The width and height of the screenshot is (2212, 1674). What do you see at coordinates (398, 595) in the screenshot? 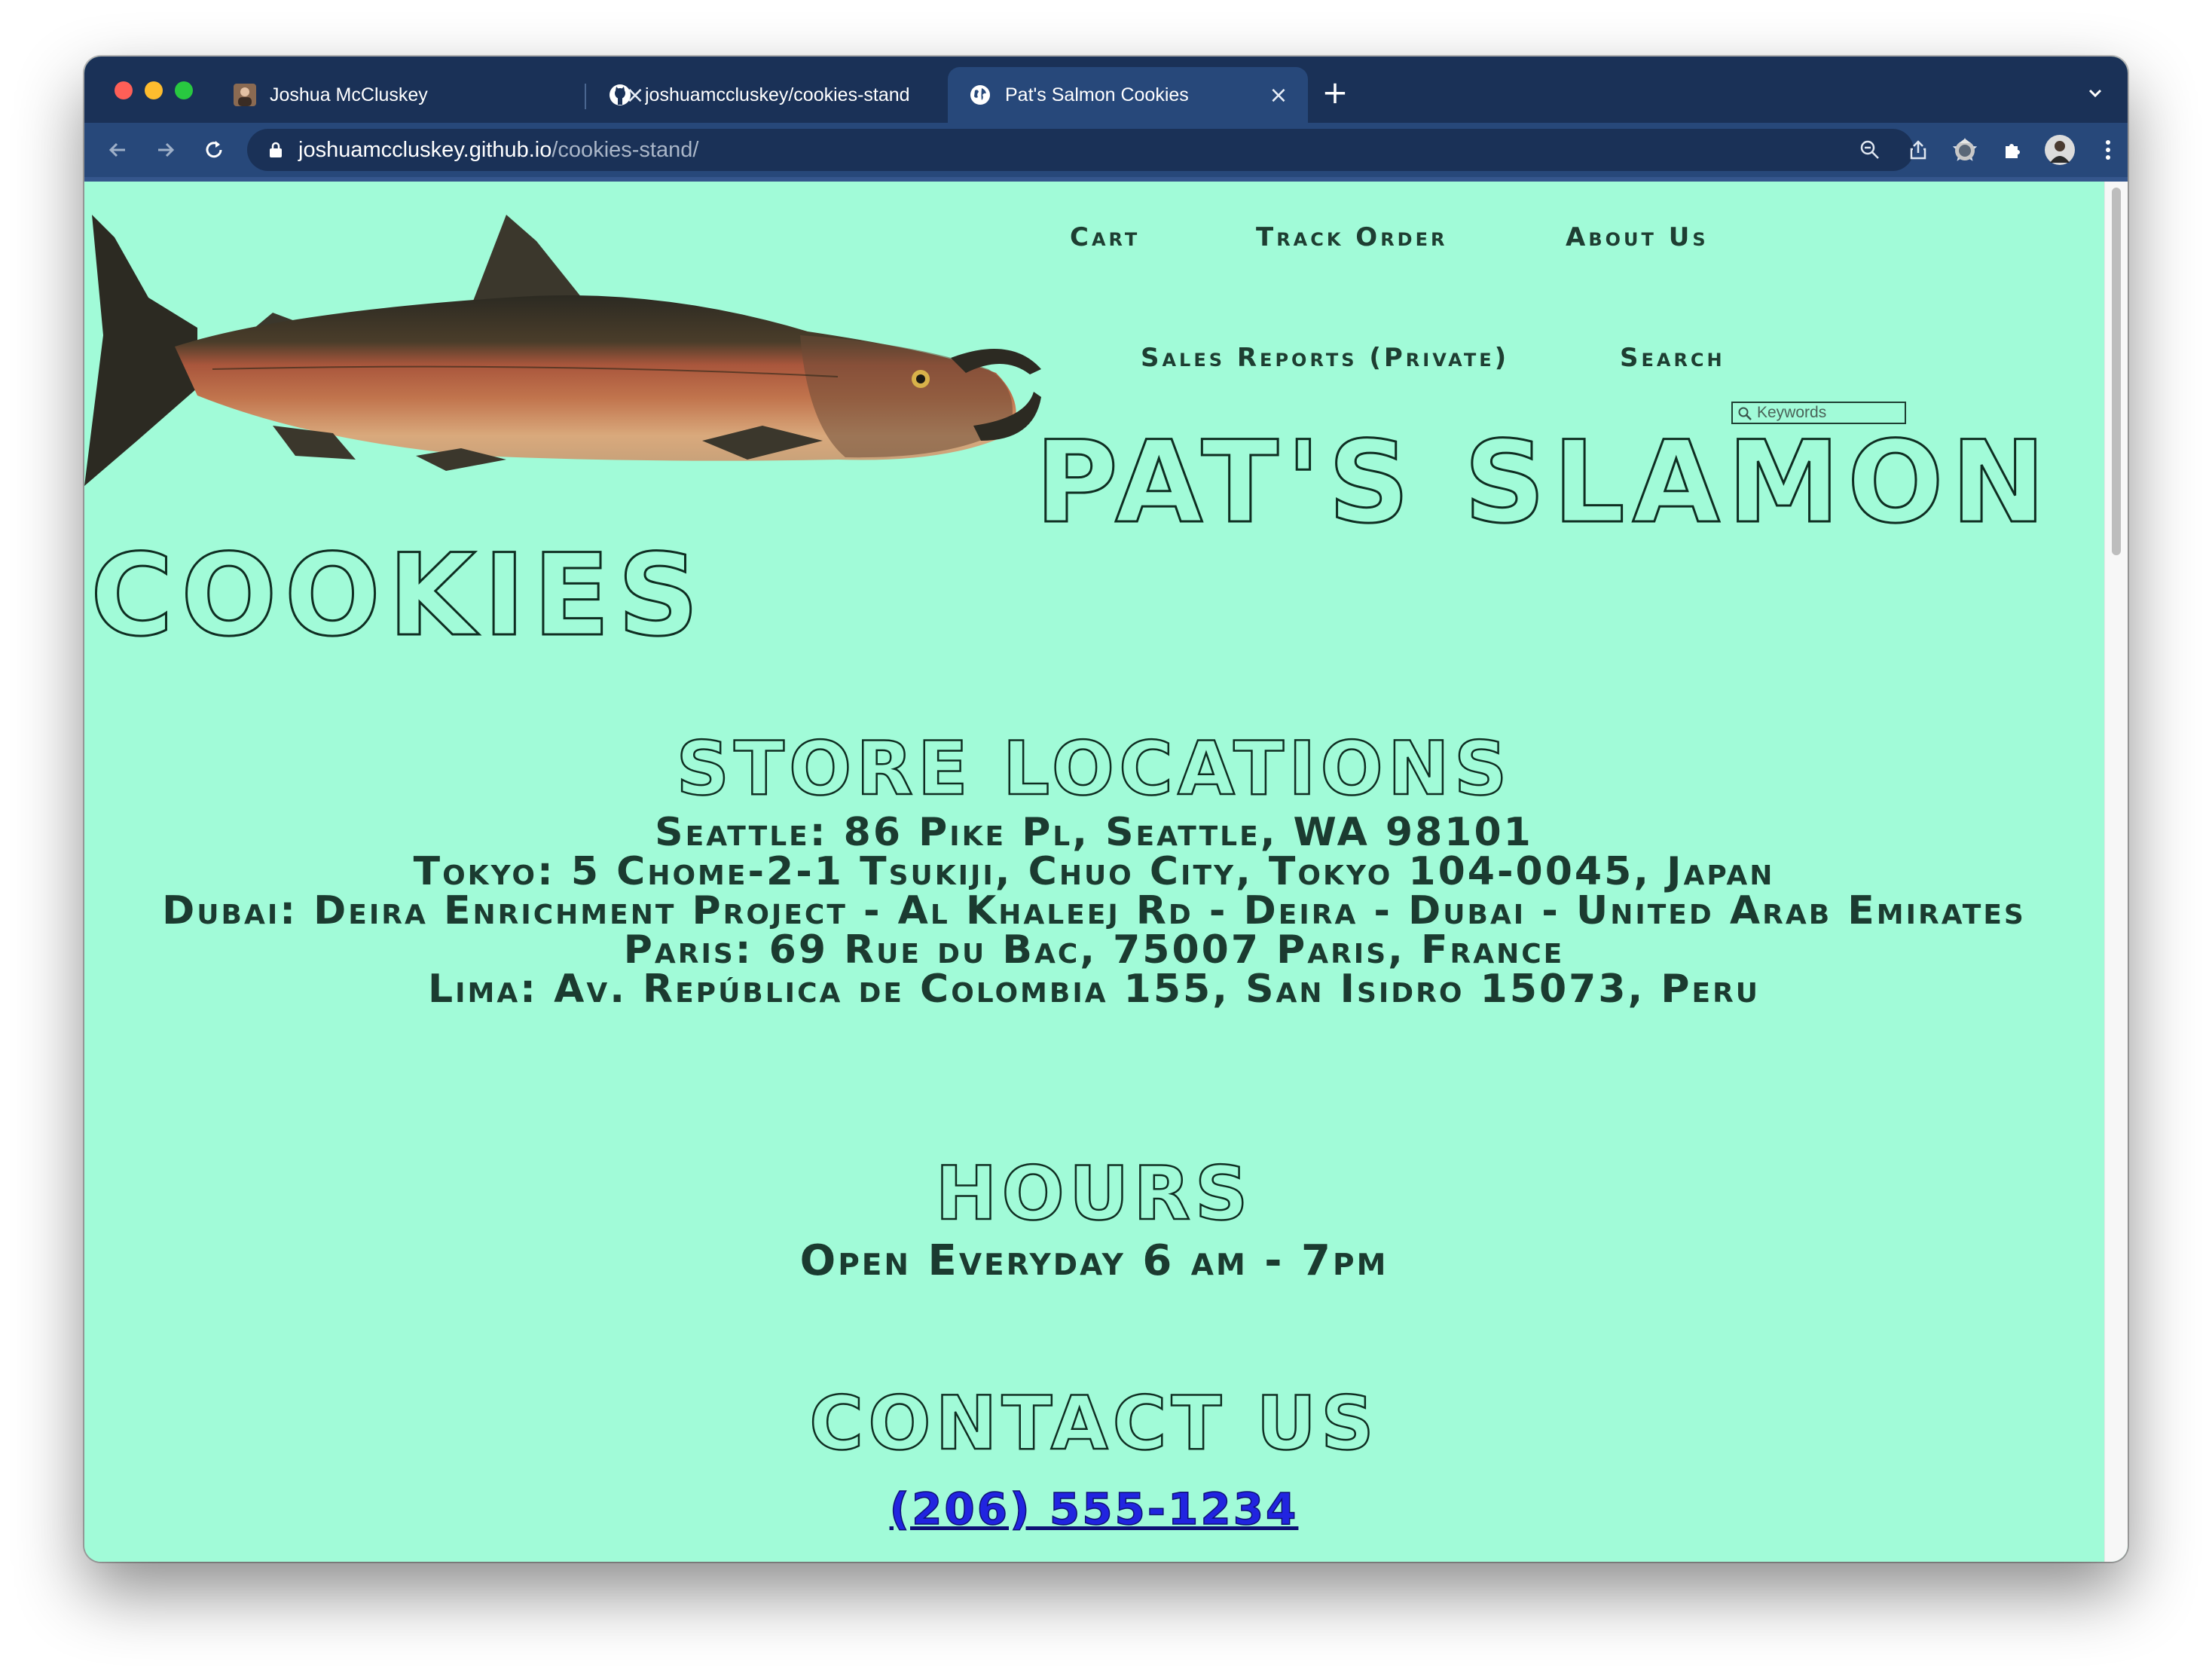
I see `site-title-line2: COOKIES` at bounding box center [398, 595].